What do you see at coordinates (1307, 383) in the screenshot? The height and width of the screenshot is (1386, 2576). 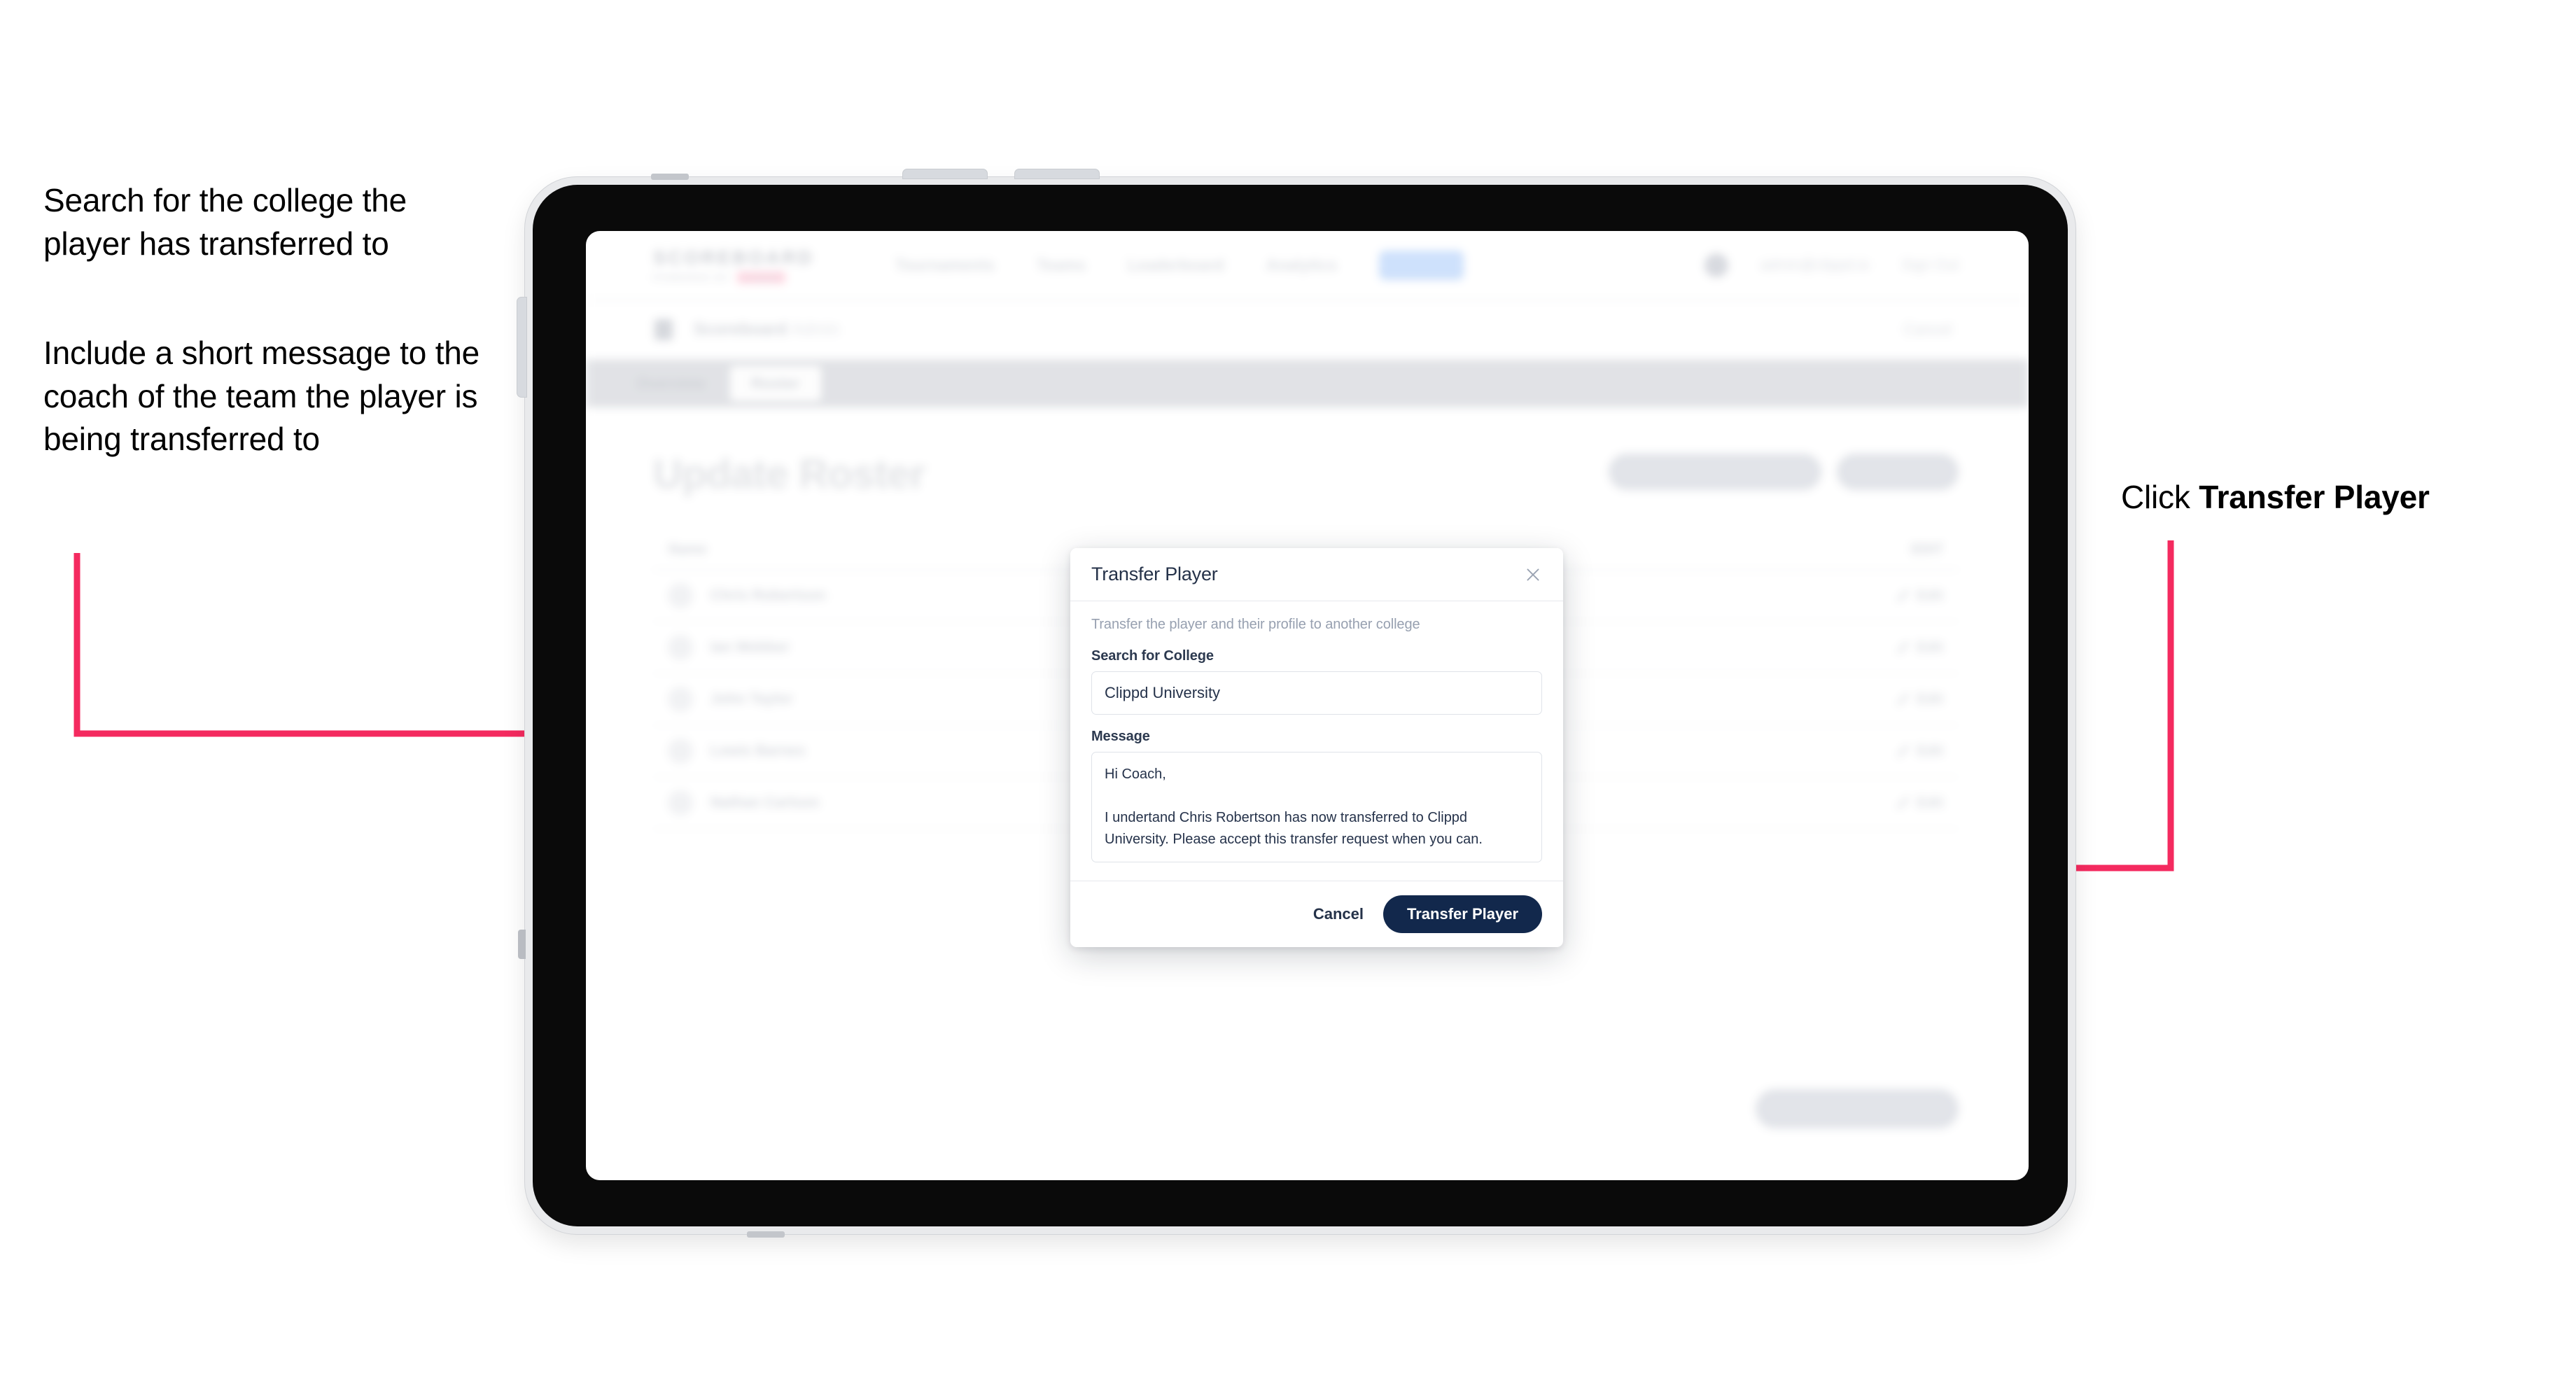 I see `app-tab-bar: Overview Roster` at bounding box center [1307, 383].